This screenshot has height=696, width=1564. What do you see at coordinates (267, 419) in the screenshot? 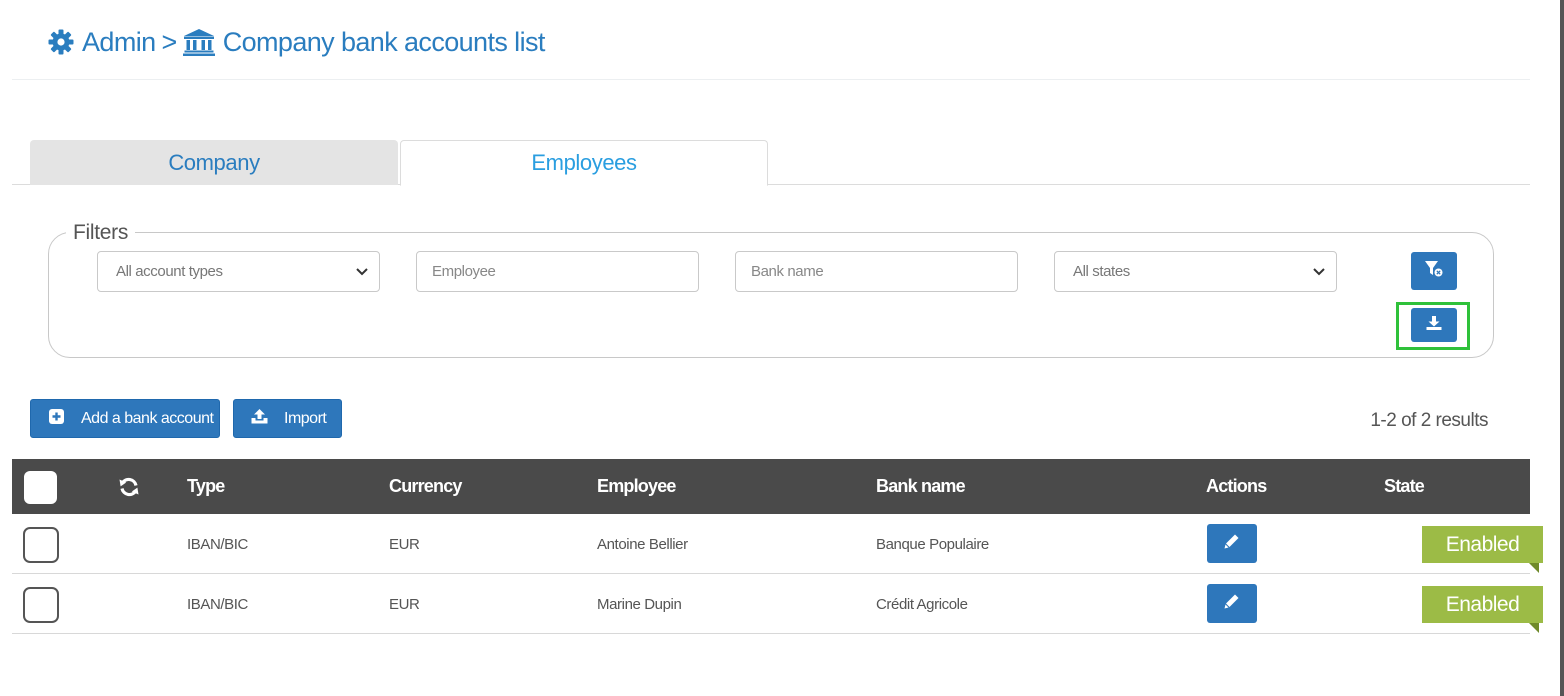
I see `upload-icon` at bounding box center [267, 419].